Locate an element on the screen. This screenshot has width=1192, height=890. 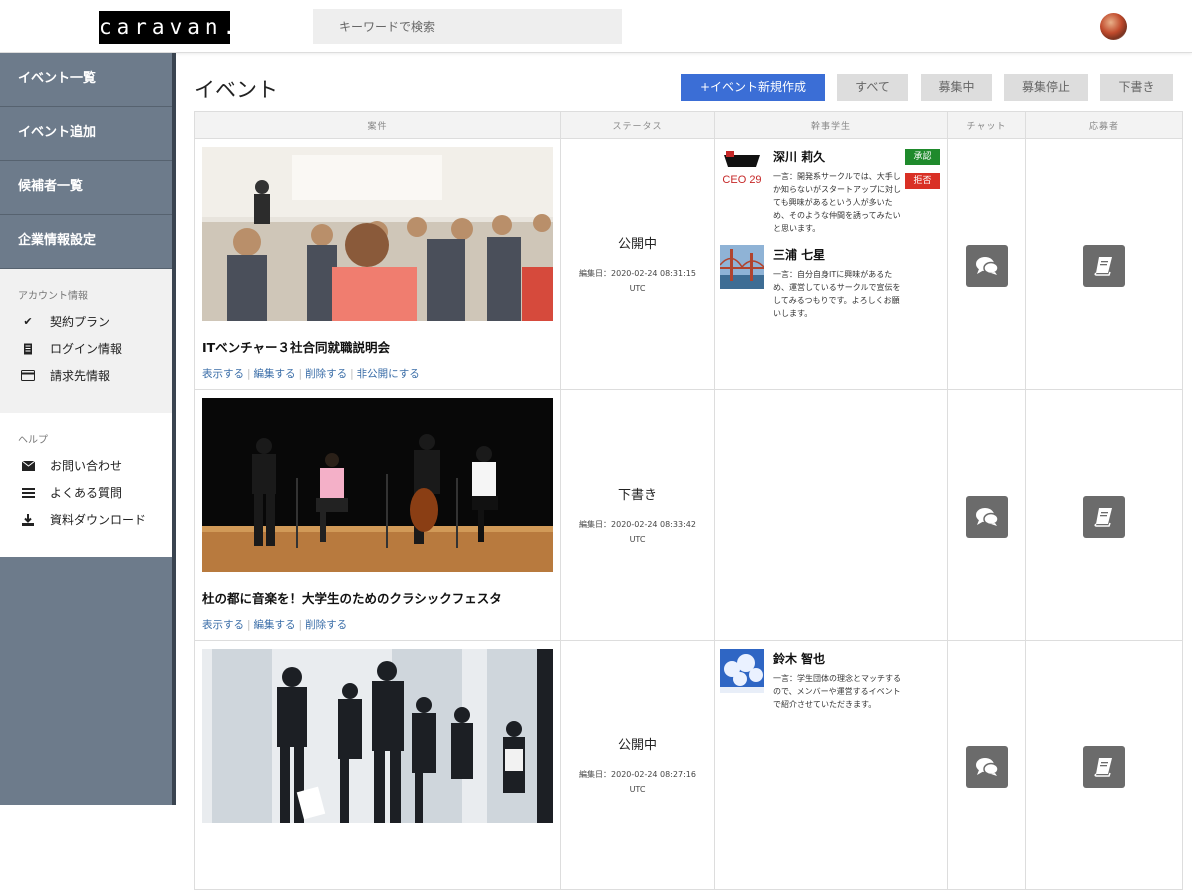
billing-info-link: 請求先情報 is located at coordinates (96, 375).